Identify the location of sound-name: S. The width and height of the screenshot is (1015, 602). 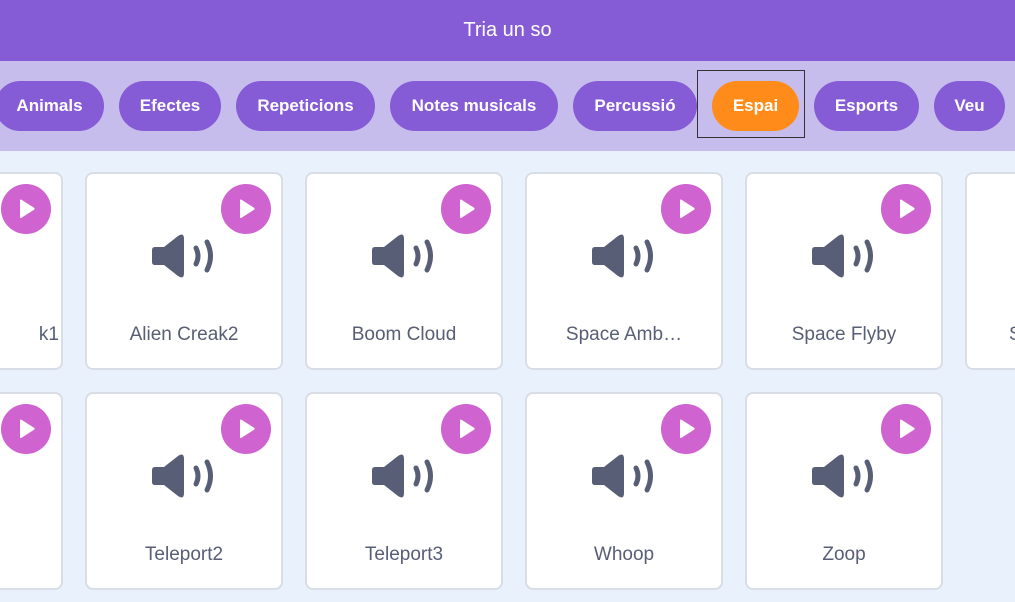
(1012, 335).